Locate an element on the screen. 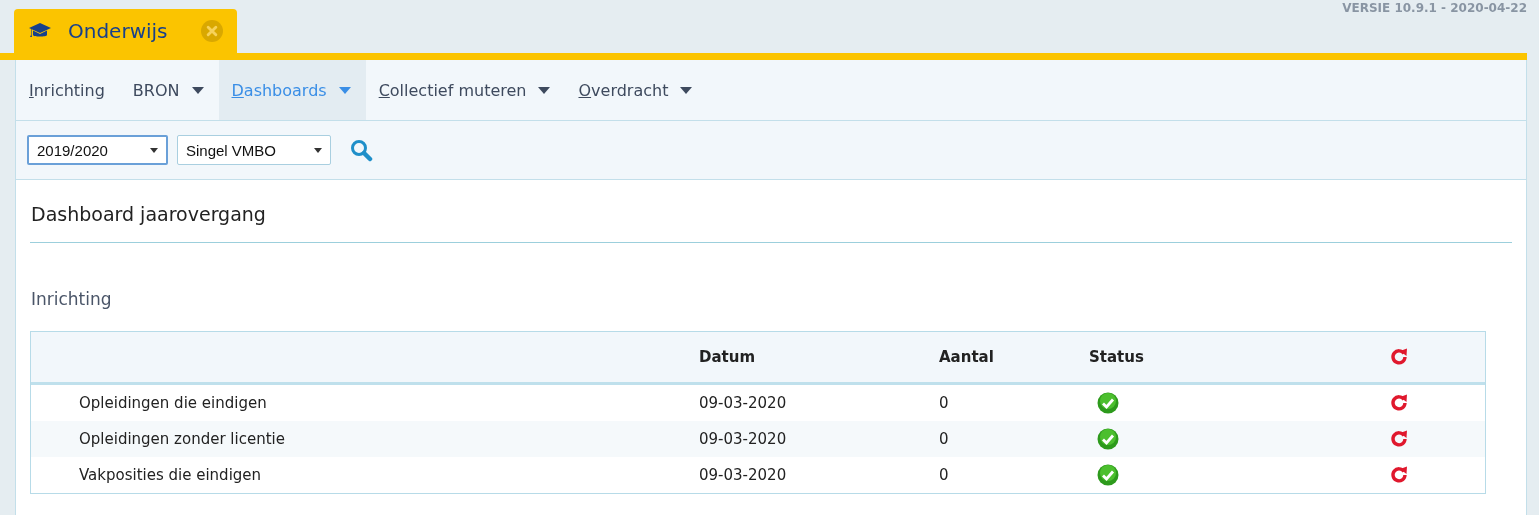  version-label: VERSIE 10.9.1 - 2020-04-22 is located at coordinates (1434, 8).